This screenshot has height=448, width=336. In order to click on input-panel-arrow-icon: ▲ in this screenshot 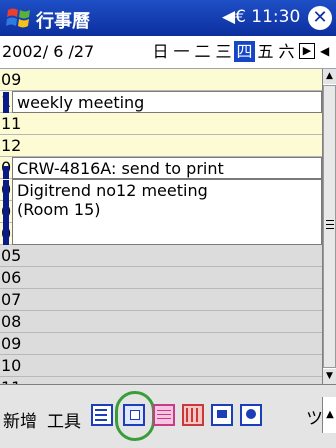, I will do `click(329, 415)`.